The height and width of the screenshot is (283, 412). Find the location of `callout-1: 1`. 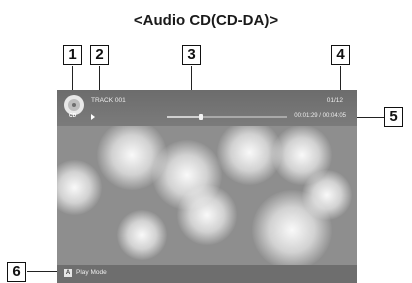

callout-1: 1 is located at coordinates (72, 55).